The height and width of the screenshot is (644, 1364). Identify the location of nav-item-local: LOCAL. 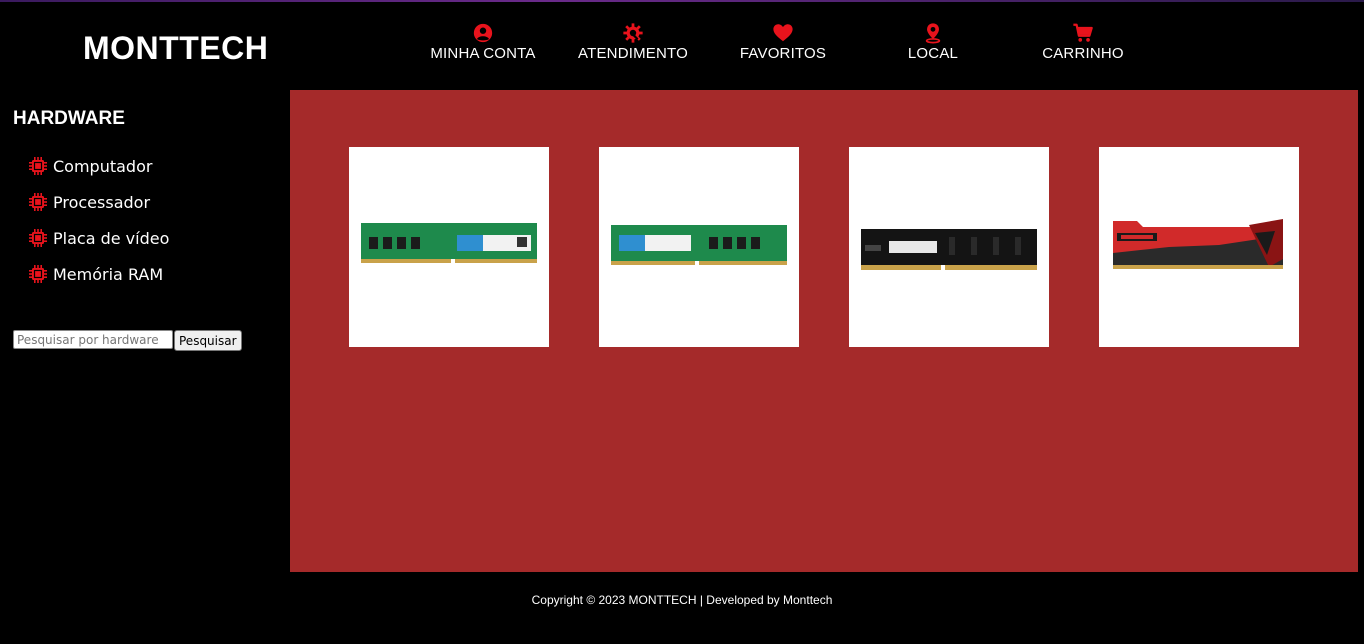
(933, 42).